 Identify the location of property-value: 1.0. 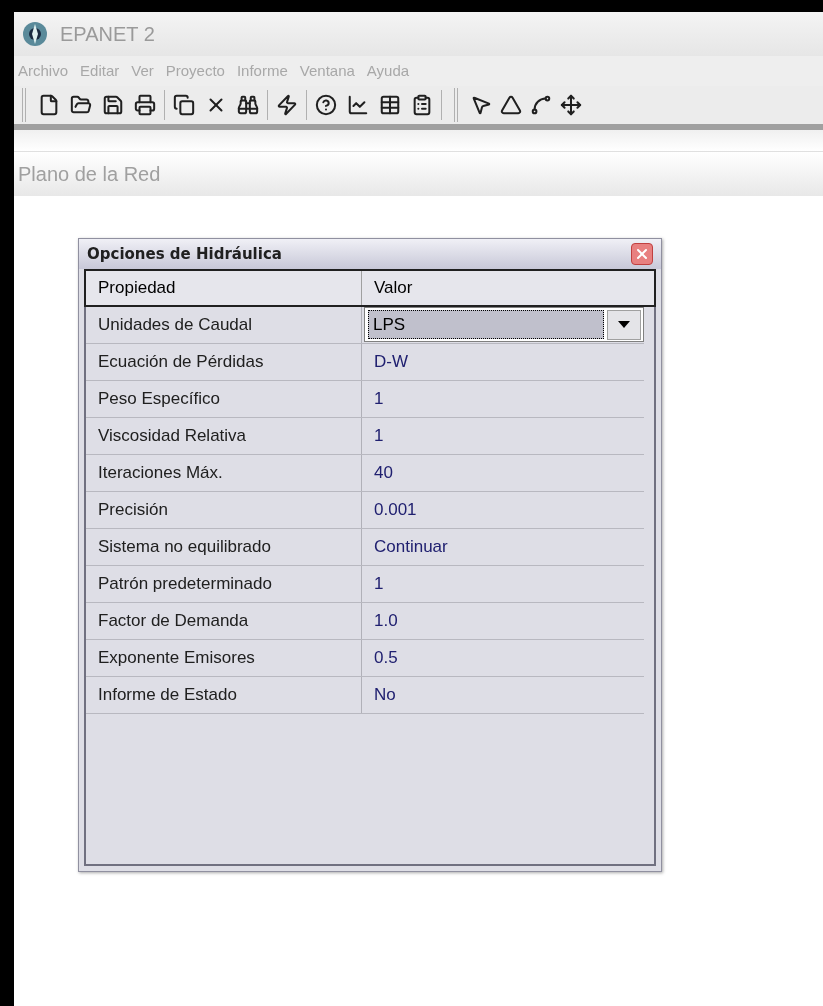
(503, 621).